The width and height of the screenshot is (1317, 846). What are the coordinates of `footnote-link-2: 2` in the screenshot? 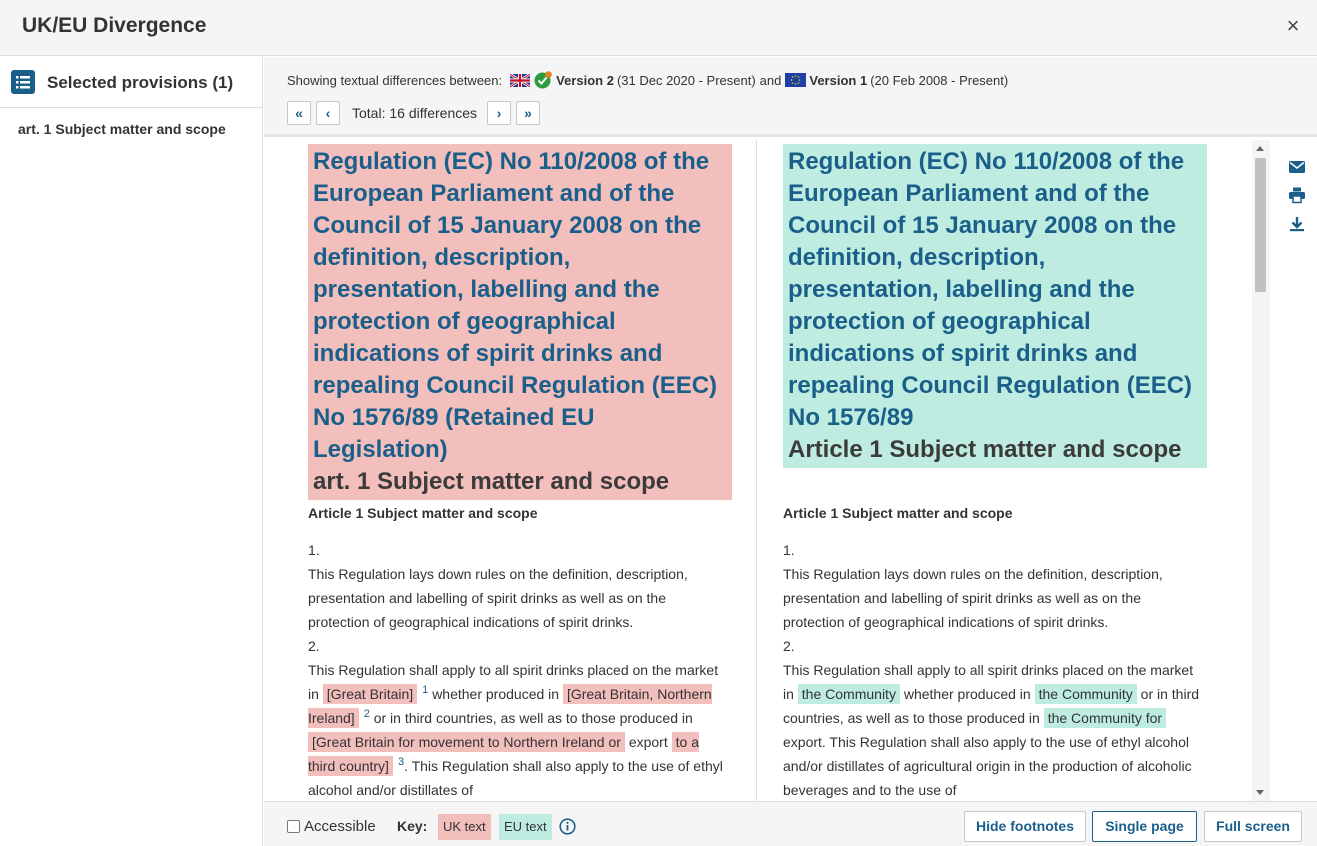 It's located at (367, 714).